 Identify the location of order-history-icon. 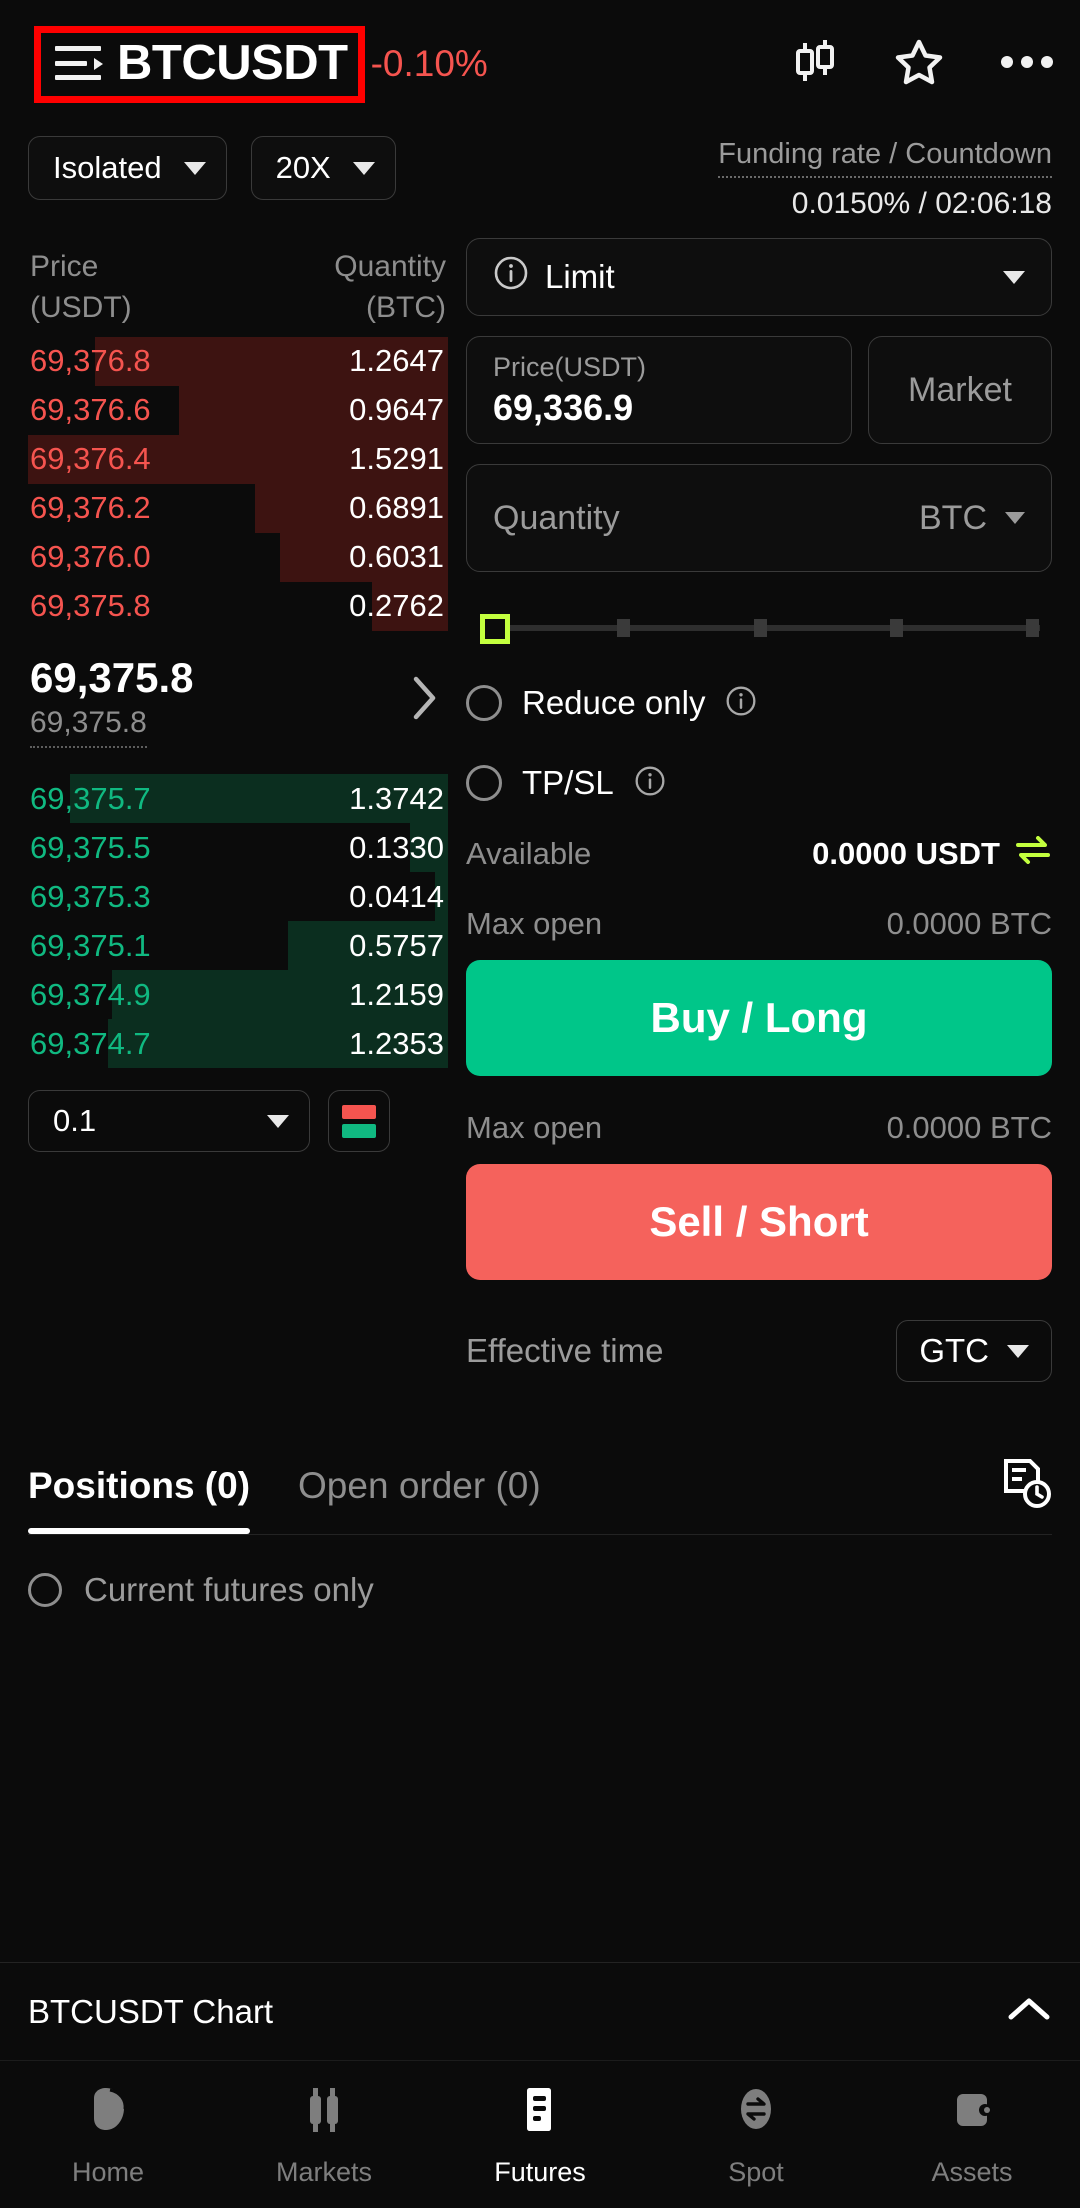
(1026, 1486).